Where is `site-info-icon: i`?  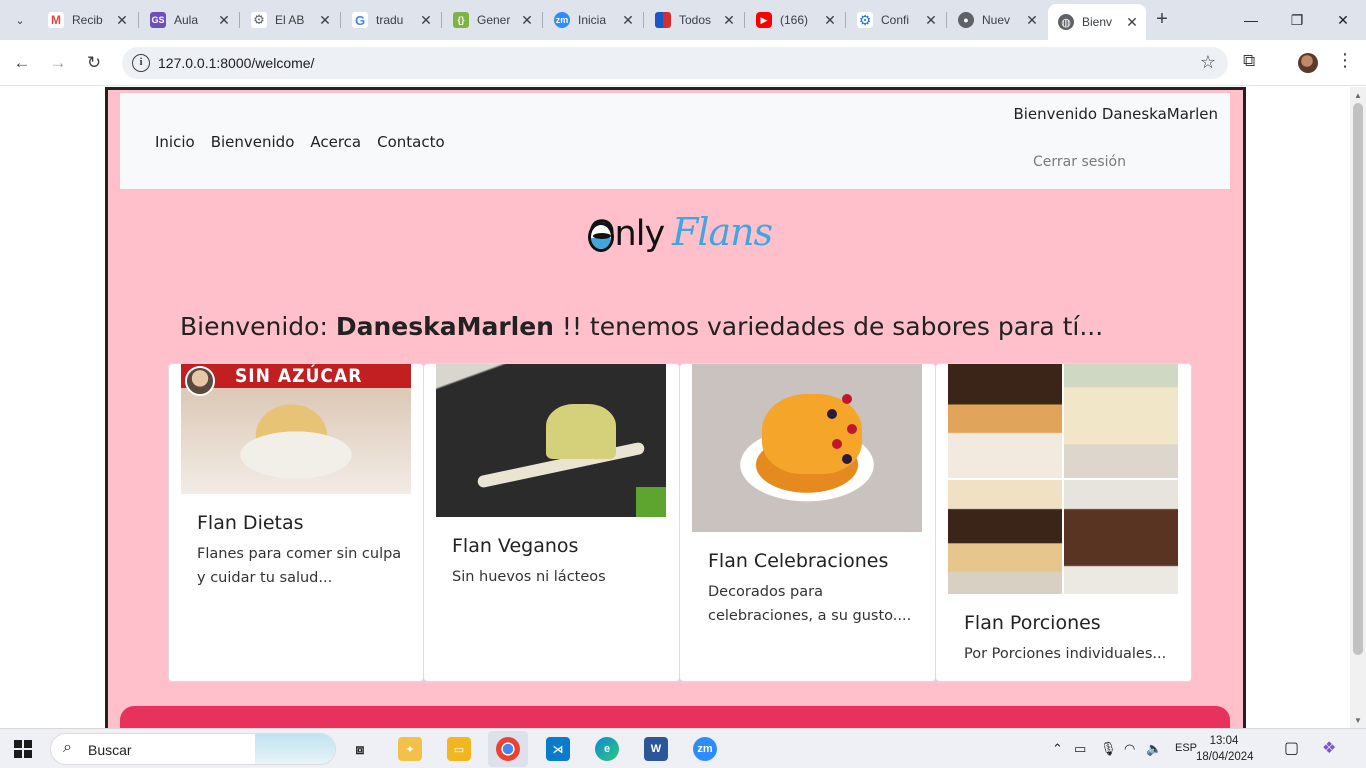
site-info-icon: i is located at coordinates (141, 63).